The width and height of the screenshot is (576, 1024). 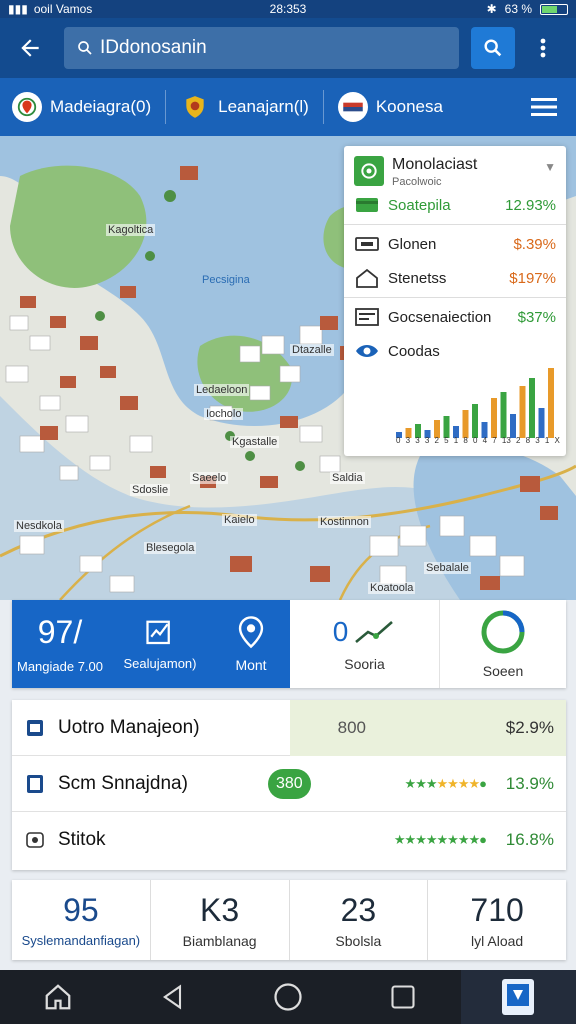 What do you see at coordinates (455, 317) in the screenshot?
I see `panel-row: Gocsenaiection $37%` at bounding box center [455, 317].